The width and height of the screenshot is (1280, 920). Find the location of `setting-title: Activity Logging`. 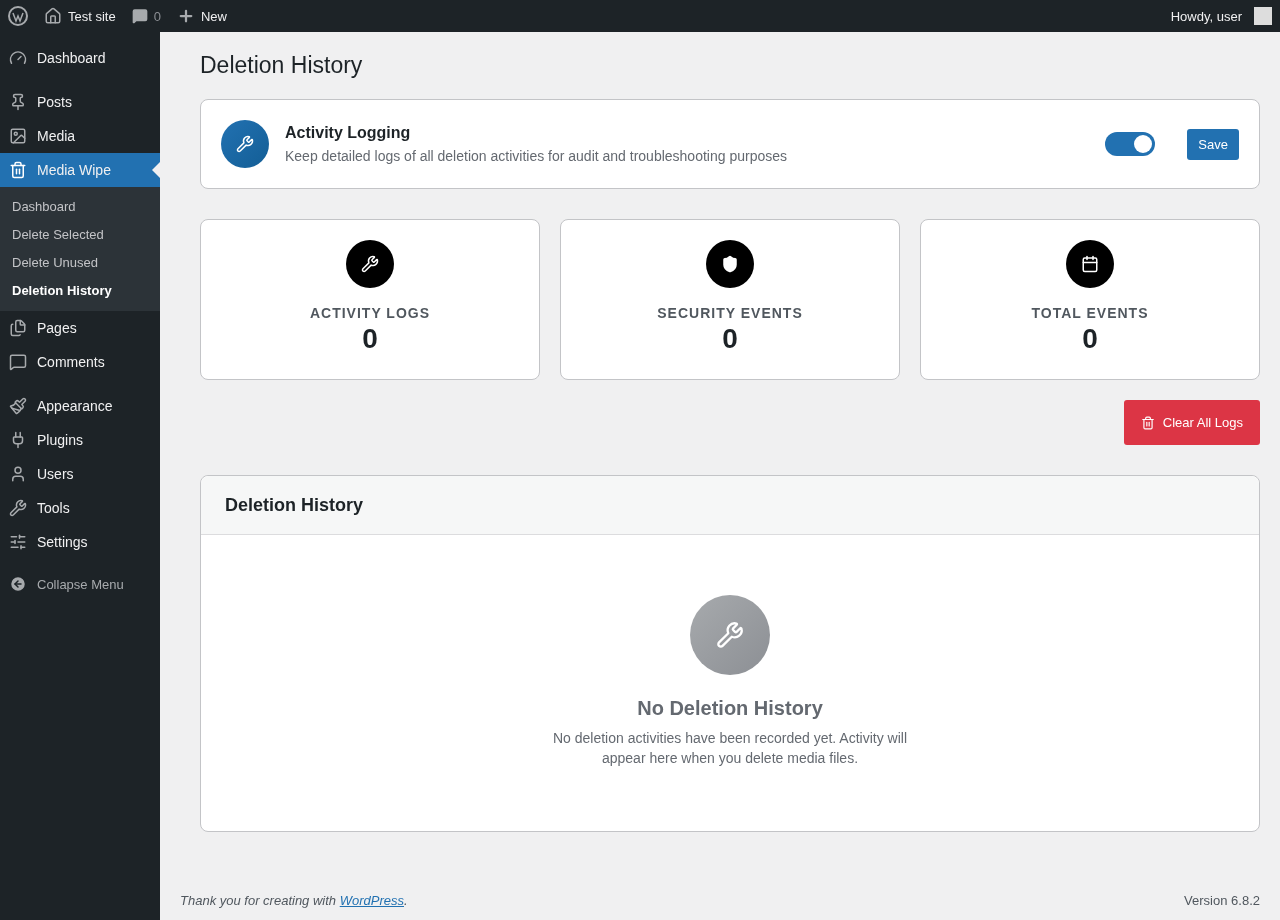

setting-title: Activity Logging is located at coordinates (348, 133).